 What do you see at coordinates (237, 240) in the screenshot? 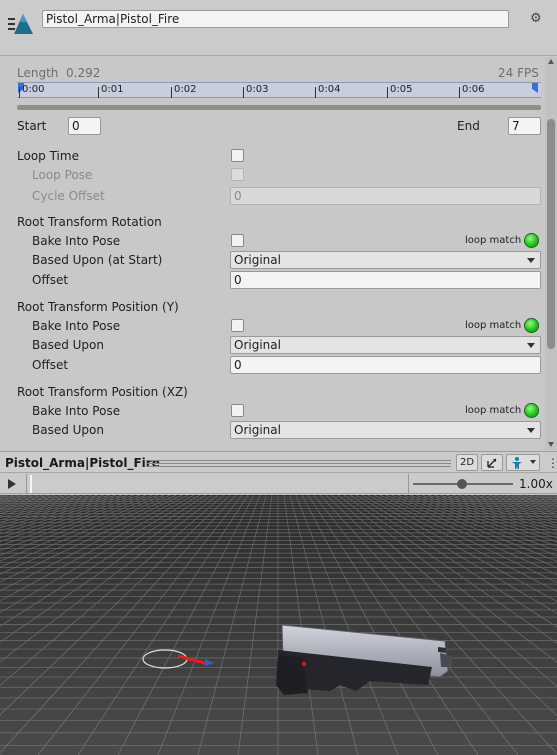
I see `rotation-bake-checkbox` at bounding box center [237, 240].